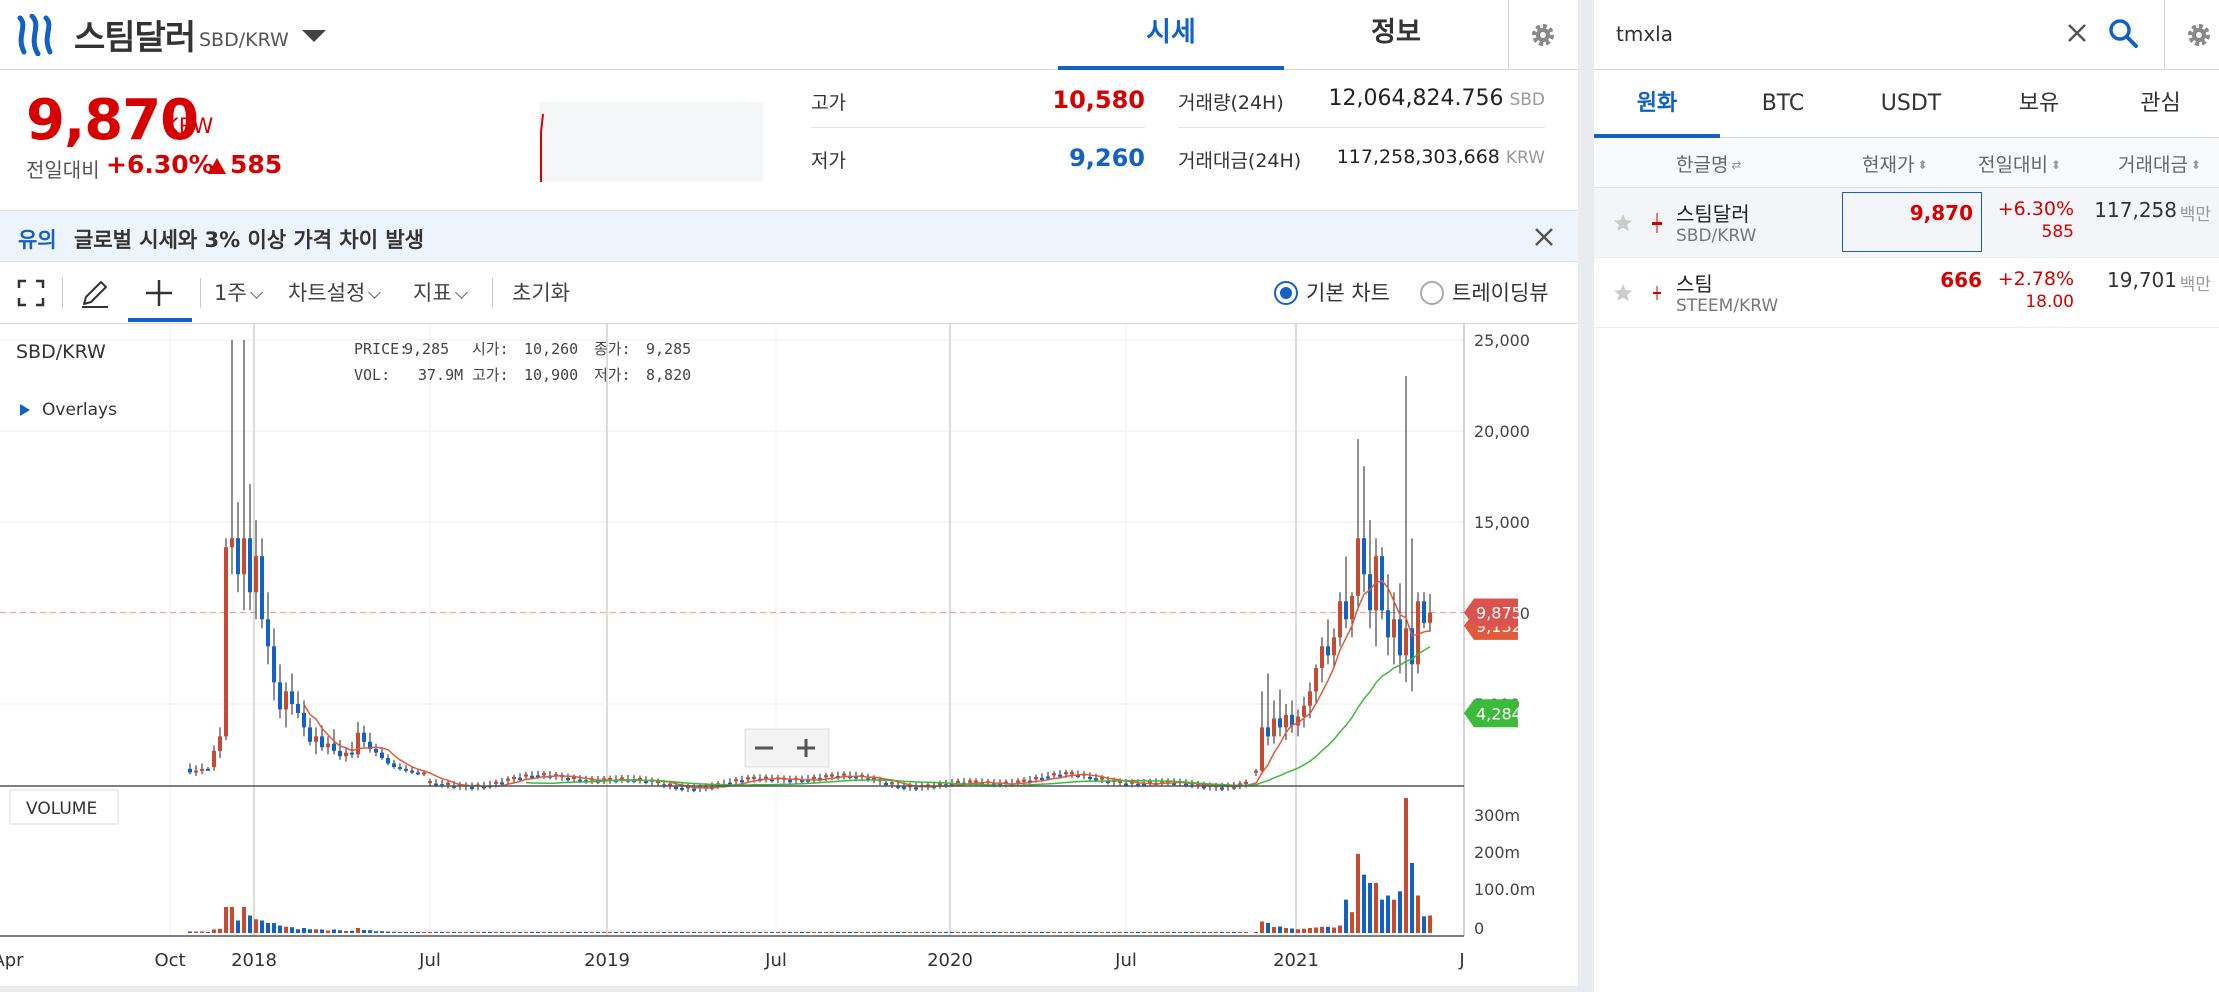 The width and height of the screenshot is (2219, 992). Describe the element at coordinates (1911, 104) in the screenshot. I see `tab-usdt: USDT` at that location.